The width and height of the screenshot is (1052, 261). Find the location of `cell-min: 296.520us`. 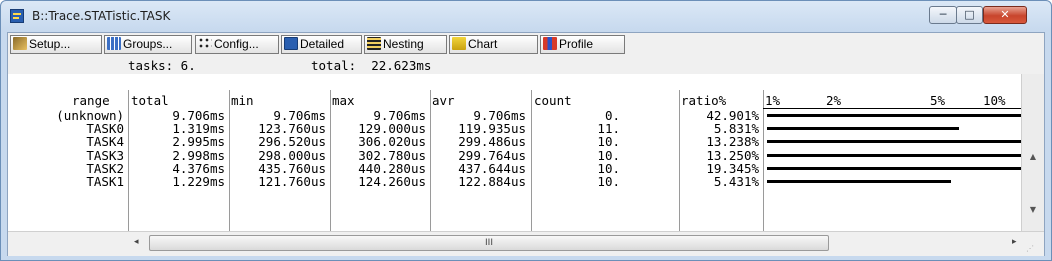

cell-min: 296.520us is located at coordinates (292, 142).